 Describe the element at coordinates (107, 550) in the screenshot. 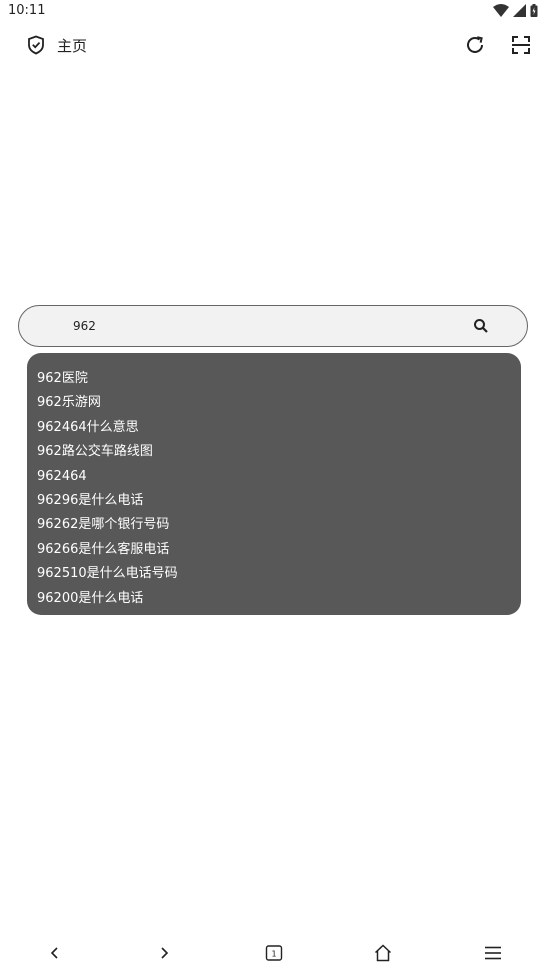

I see `suggestion-item: 96266是什么客服电话` at that location.